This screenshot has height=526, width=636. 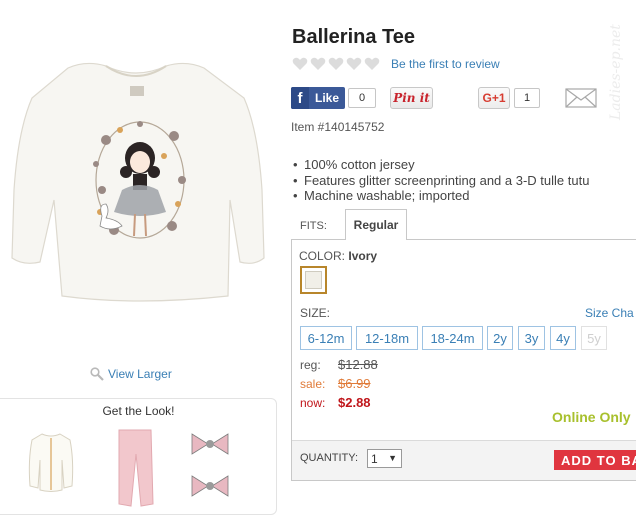 I want to click on color-label: COLOR: Ivory, so click(x=338, y=256).